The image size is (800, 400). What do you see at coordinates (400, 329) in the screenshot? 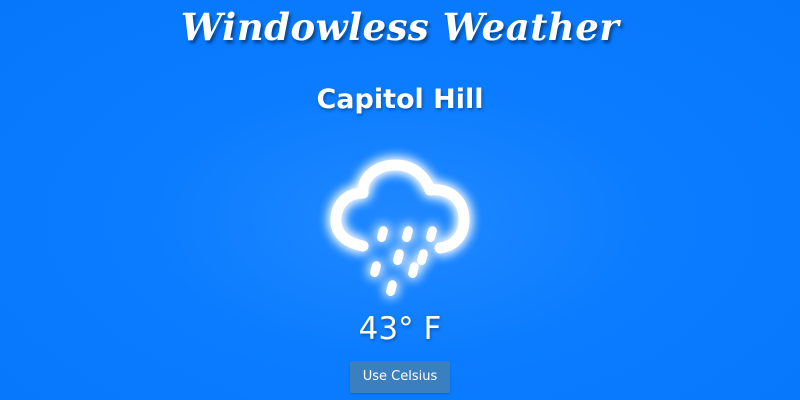
I see `temperature-readout: 43° F` at bounding box center [400, 329].